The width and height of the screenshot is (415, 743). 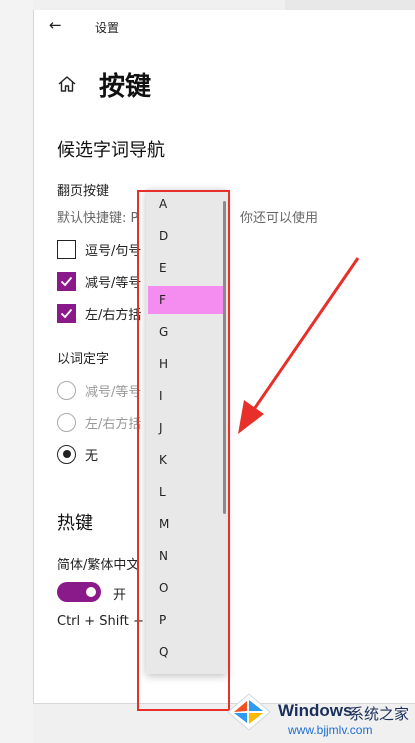 I want to click on checkbox-comma-period: 逗号/句号, so click(x=99, y=249).